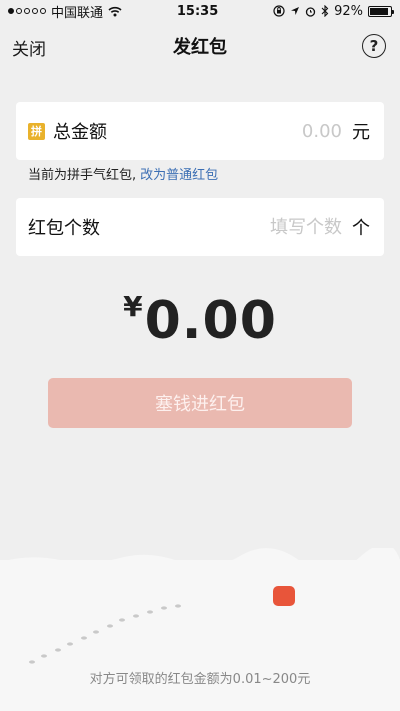 This screenshot has width=400, height=711. Describe the element at coordinates (200, 227) in the screenshot. I see `packet-count-row: 红包个数 个` at that location.